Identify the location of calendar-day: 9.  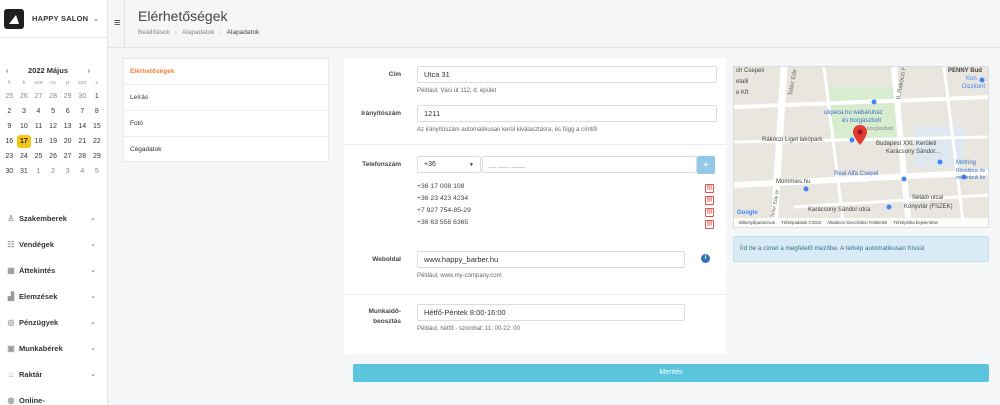
(9, 126).